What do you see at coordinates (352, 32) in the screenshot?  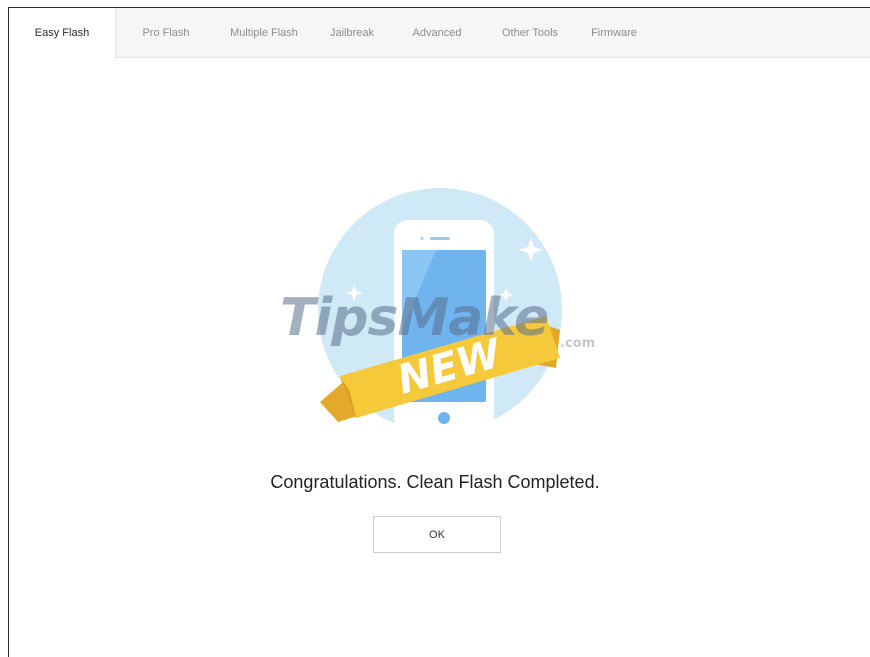 I see `tab-jailbreak: Jailbreak` at bounding box center [352, 32].